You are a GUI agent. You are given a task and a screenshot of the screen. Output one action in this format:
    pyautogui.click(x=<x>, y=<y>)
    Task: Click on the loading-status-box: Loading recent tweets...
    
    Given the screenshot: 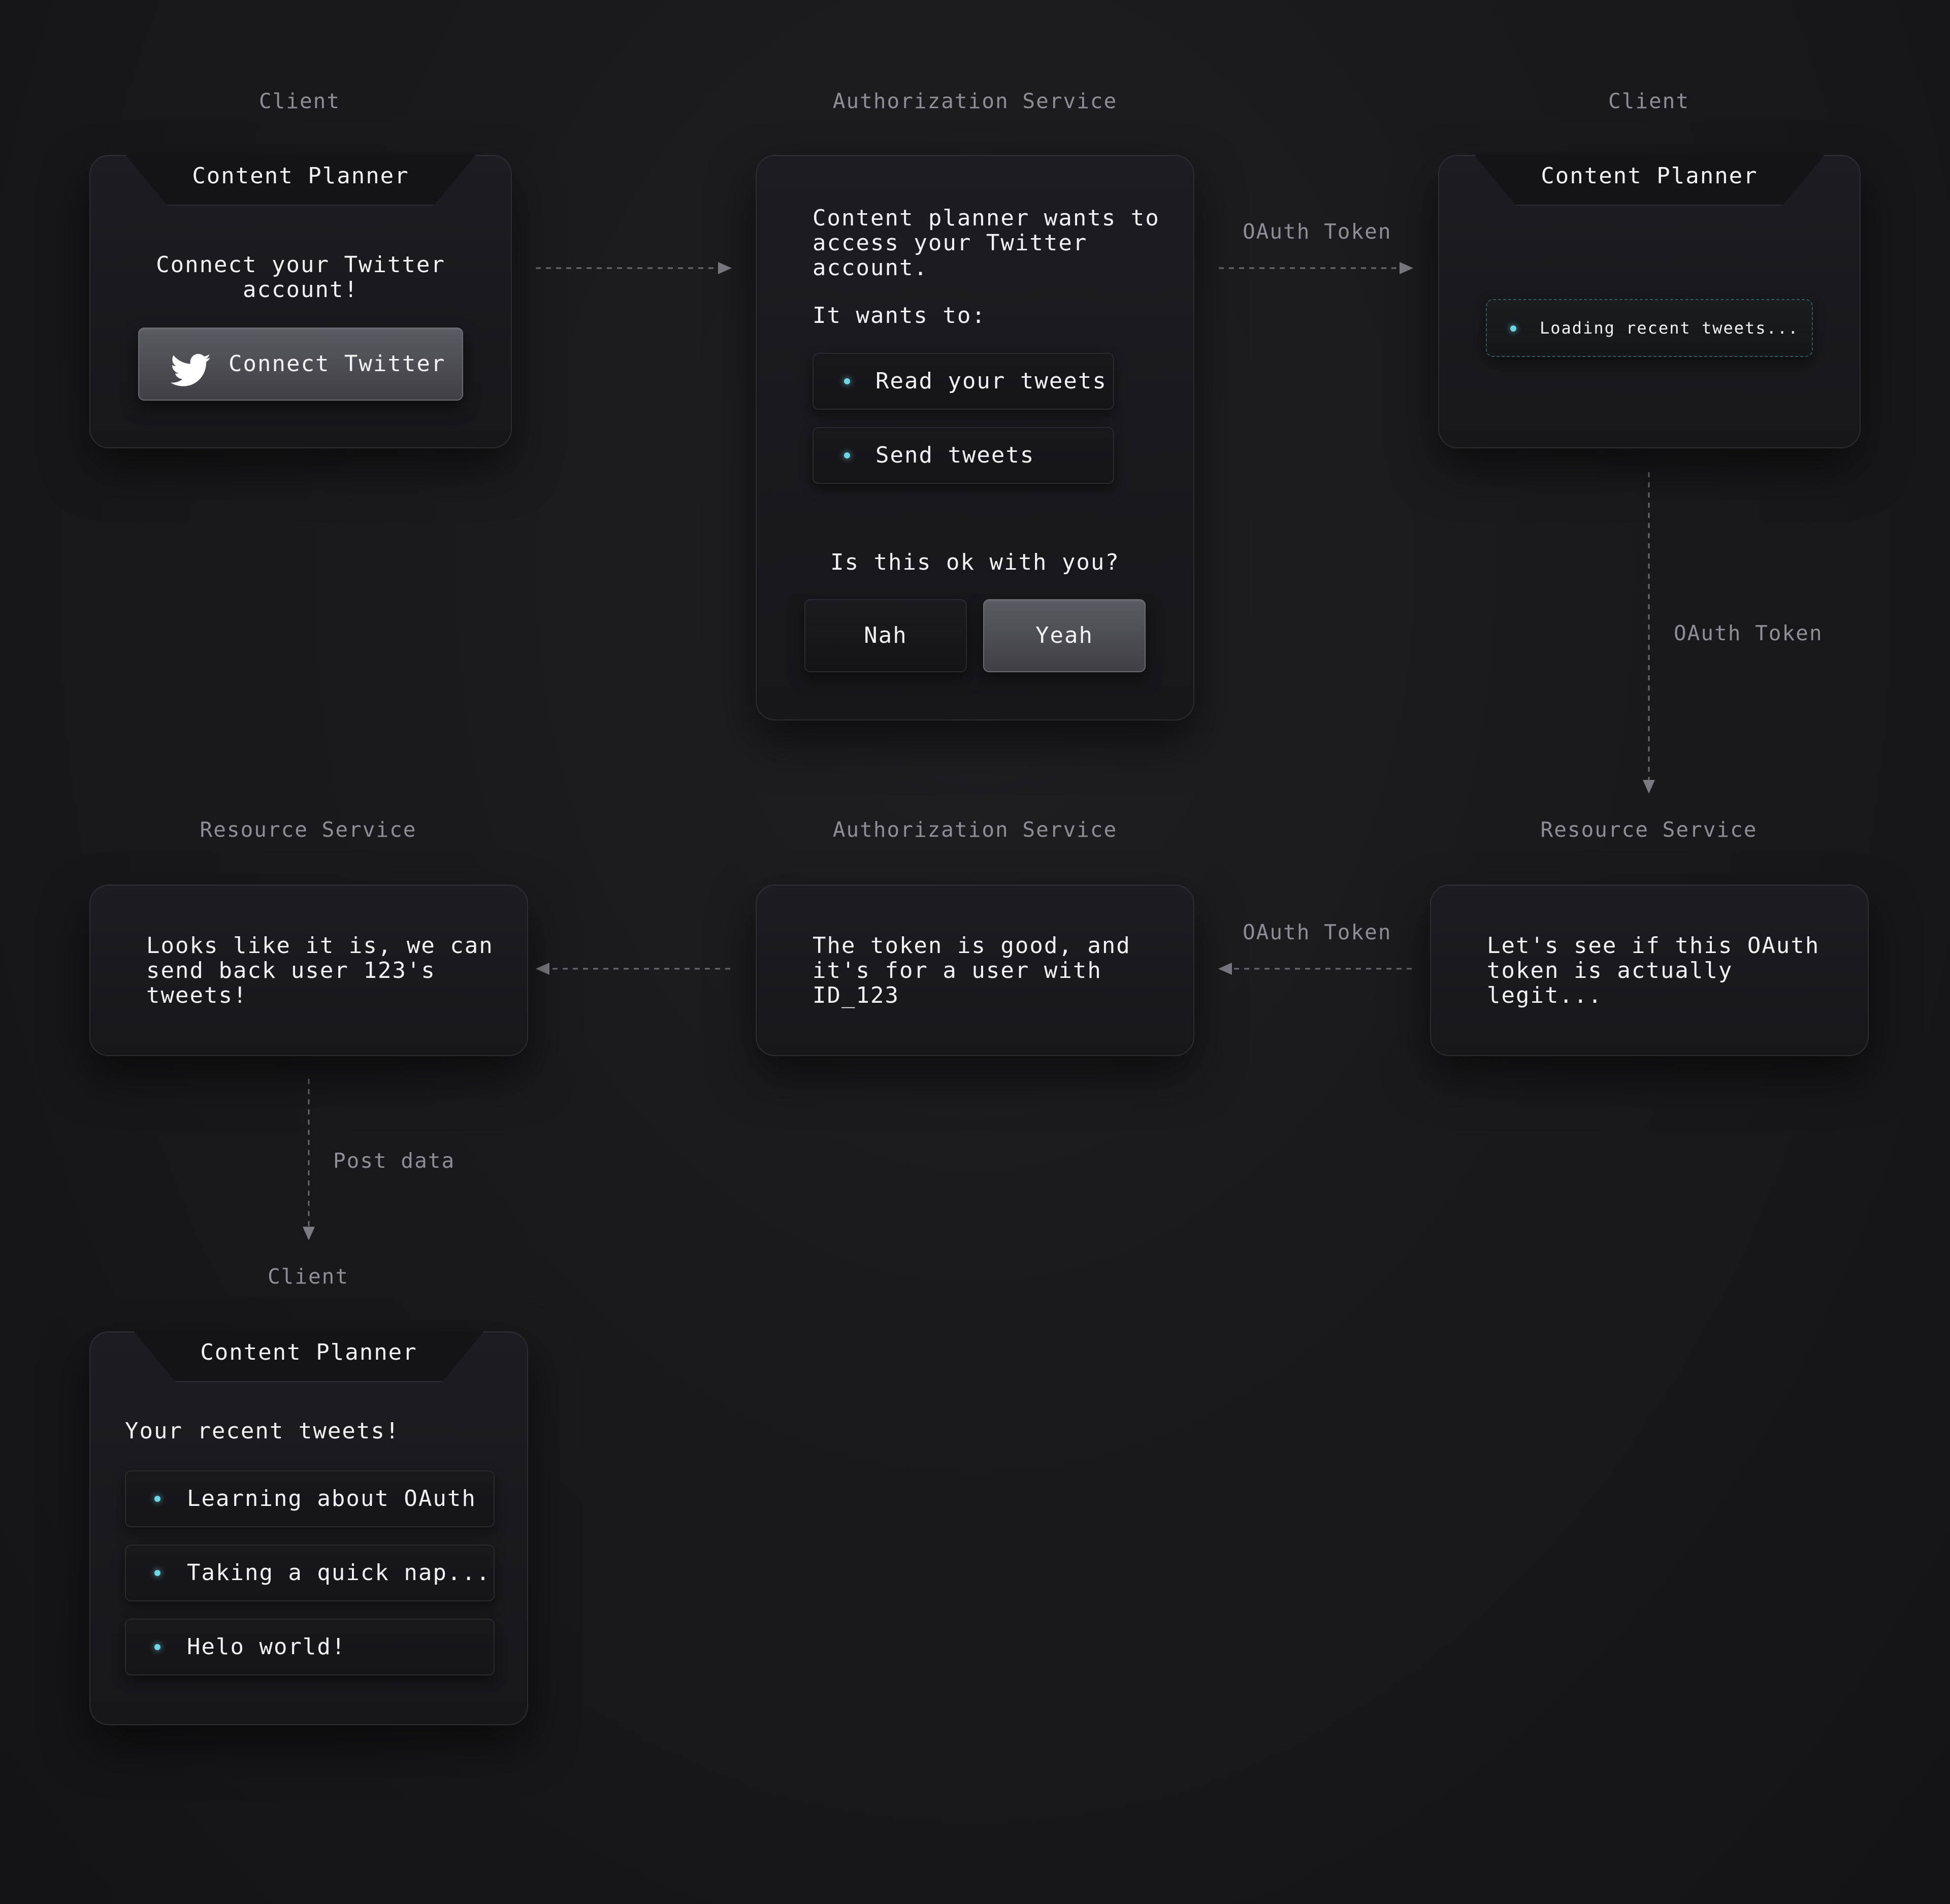 What is the action you would take?
    pyautogui.click(x=1649, y=328)
    